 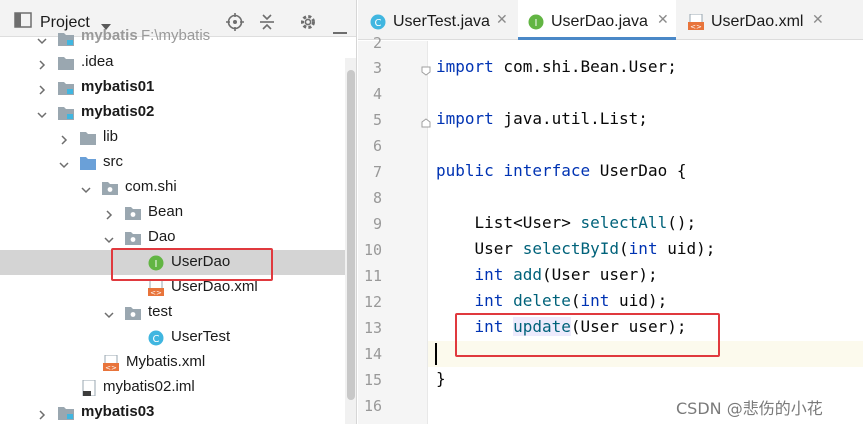 I want to click on tree-item-mybatis01: mybatis01, so click(x=172, y=87).